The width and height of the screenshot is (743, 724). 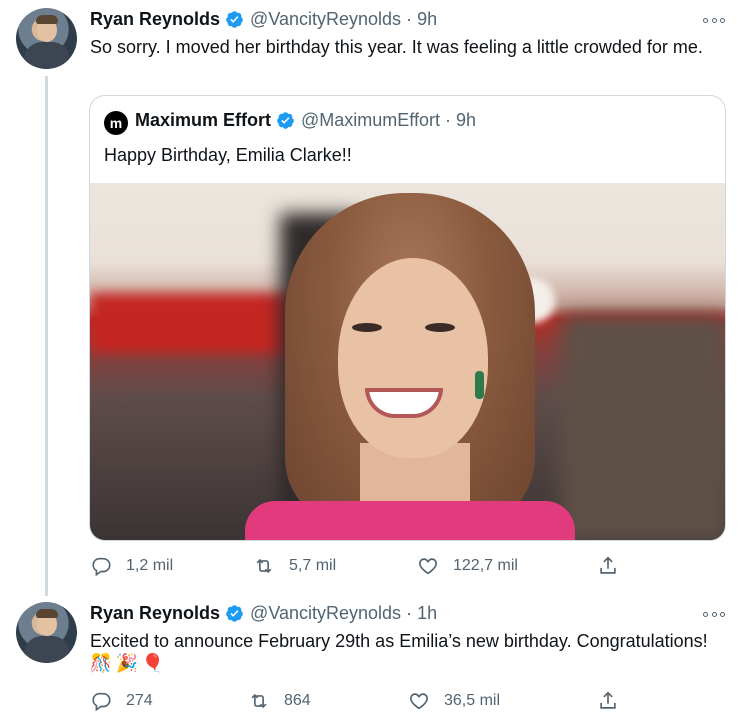 I want to click on party-popper-emoji: 🎉, so click(x=127, y=662).